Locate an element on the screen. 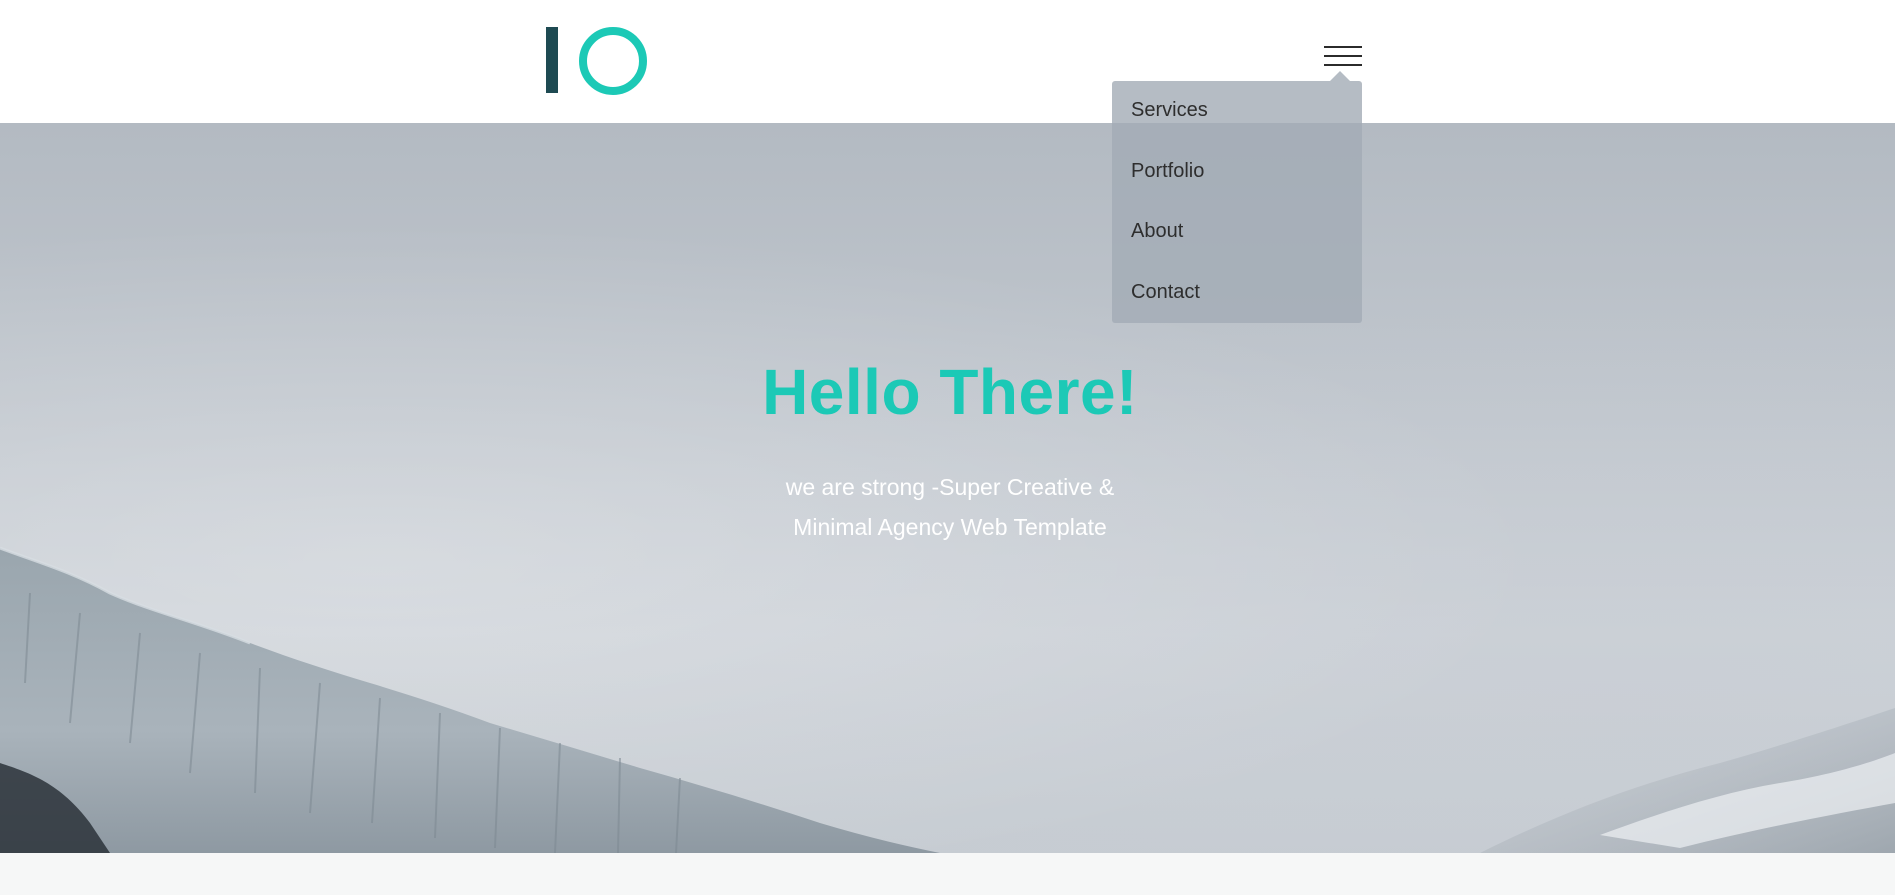  logo is located at coordinates (596, 61).